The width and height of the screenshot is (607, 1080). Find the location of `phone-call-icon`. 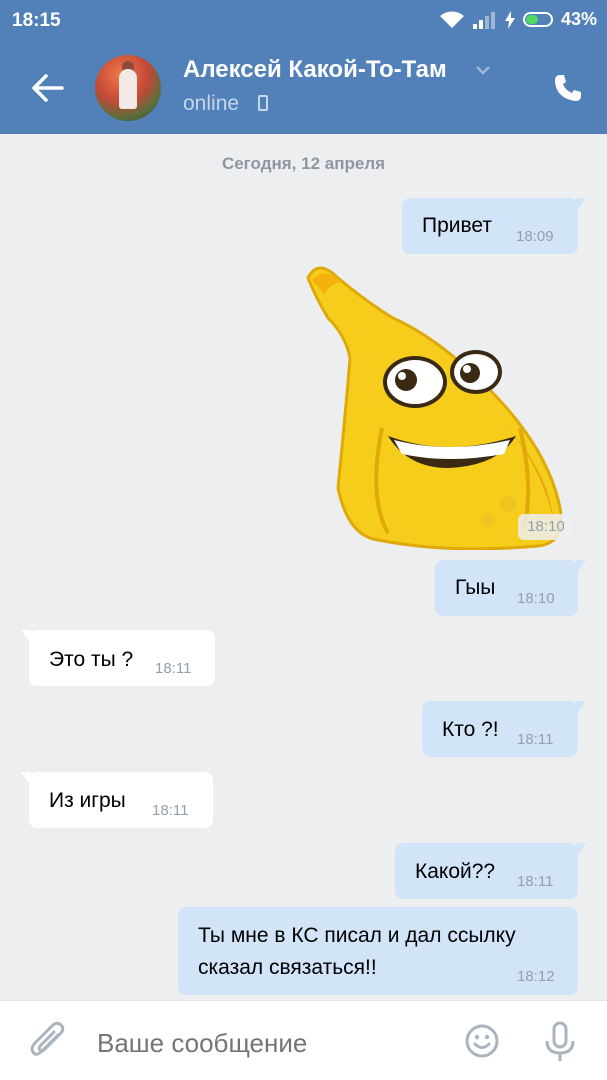

phone-call-icon is located at coordinates (568, 88).